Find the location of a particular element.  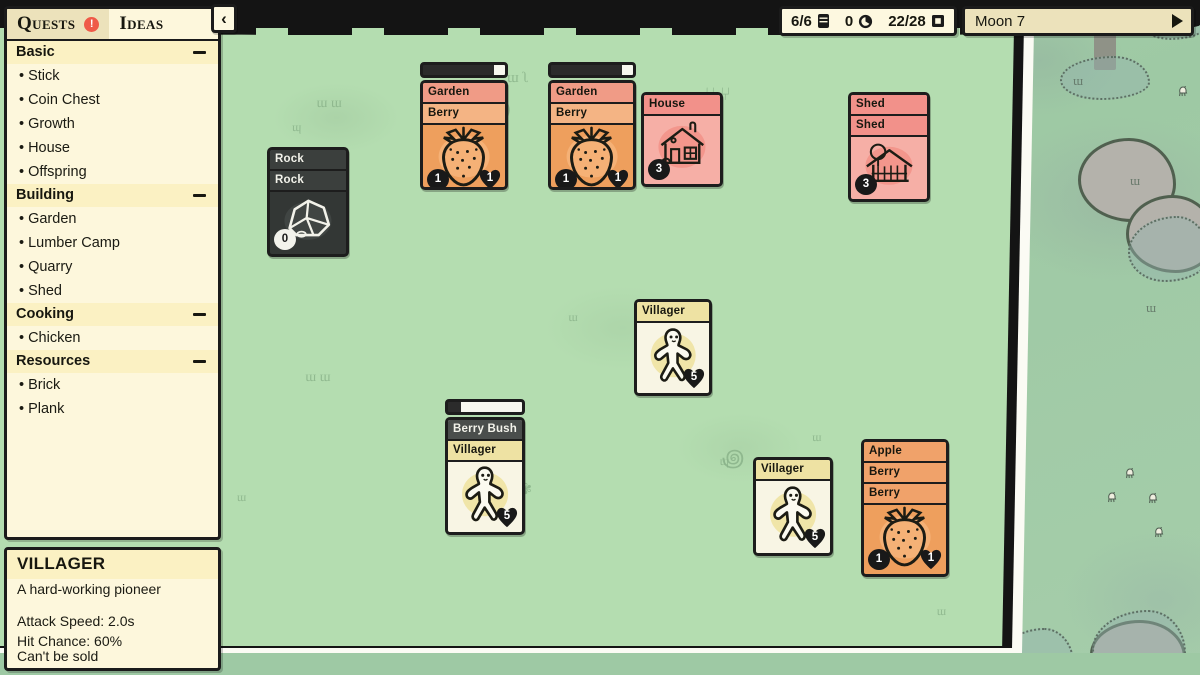

quest-item: • Chicken is located at coordinates (112, 338).